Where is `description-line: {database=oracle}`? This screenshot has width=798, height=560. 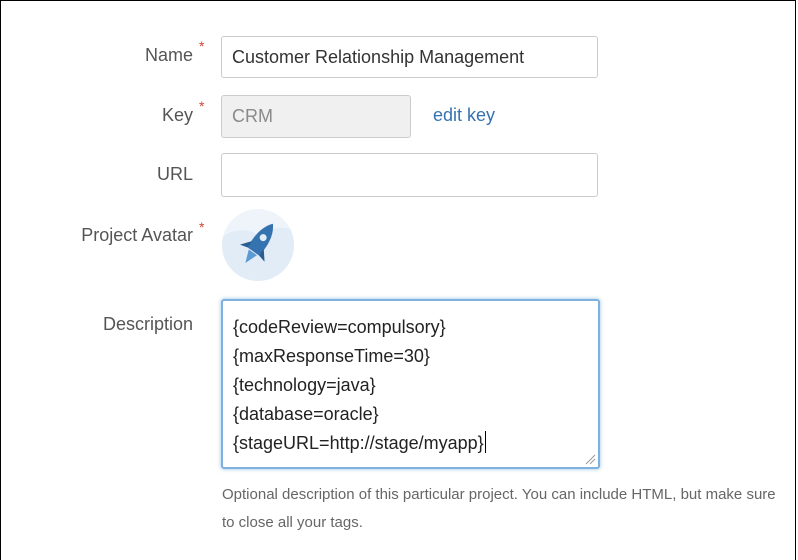
description-line: {database=oracle} is located at coordinates (306, 414).